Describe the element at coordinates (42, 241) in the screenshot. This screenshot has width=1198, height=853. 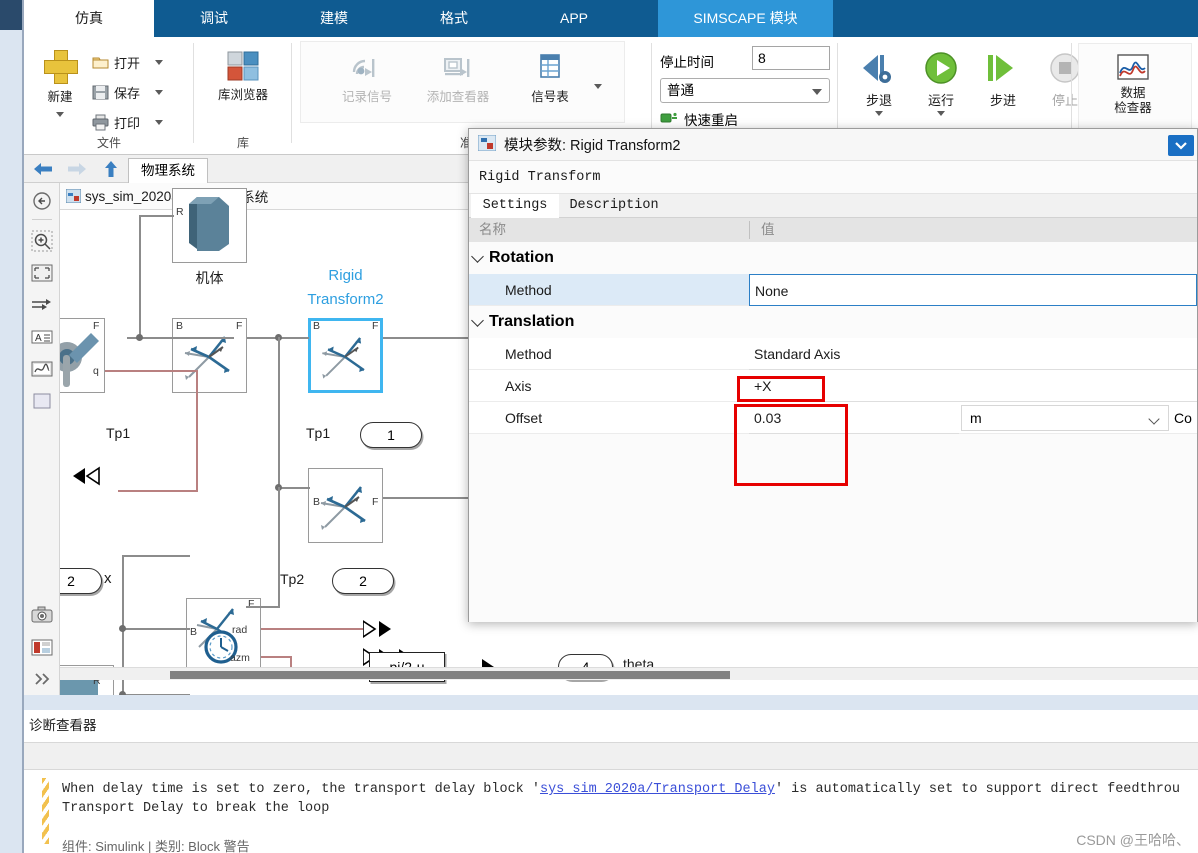
I see `zoom-in-icon` at that location.